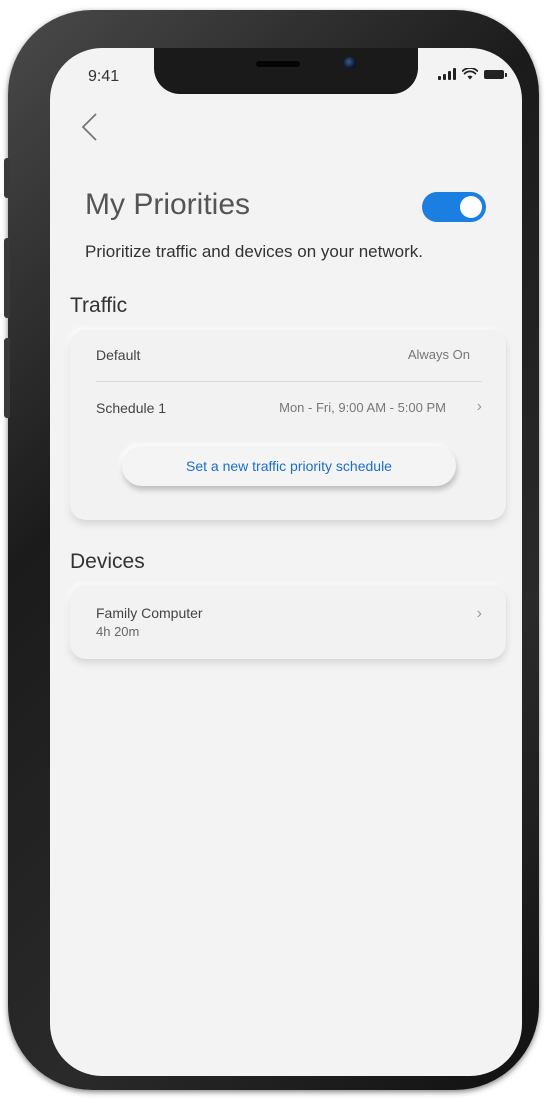 The image size is (547, 1098). Describe the element at coordinates (90, 127) in the screenshot. I see `back-chevron-icon` at that location.